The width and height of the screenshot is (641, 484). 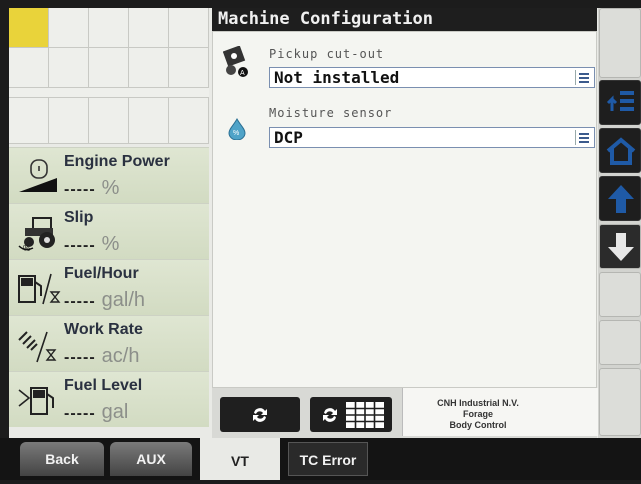 I want to click on tab-back: Back, so click(x=62, y=459).